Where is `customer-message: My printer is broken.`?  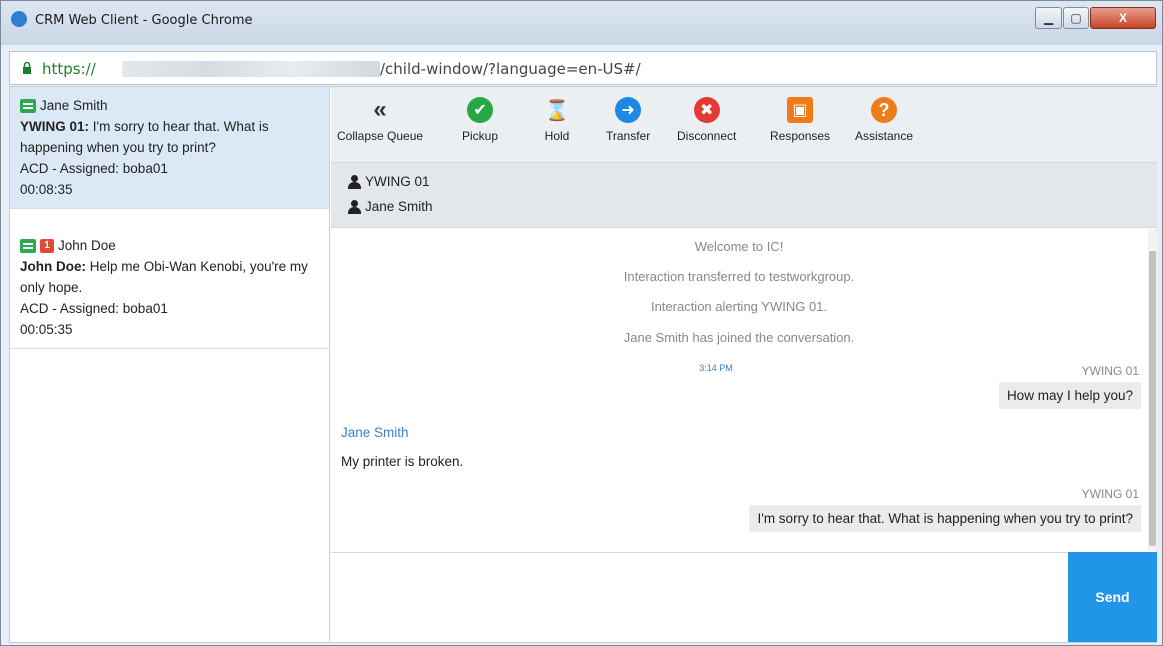
customer-message: My printer is broken. is located at coordinates (402, 461).